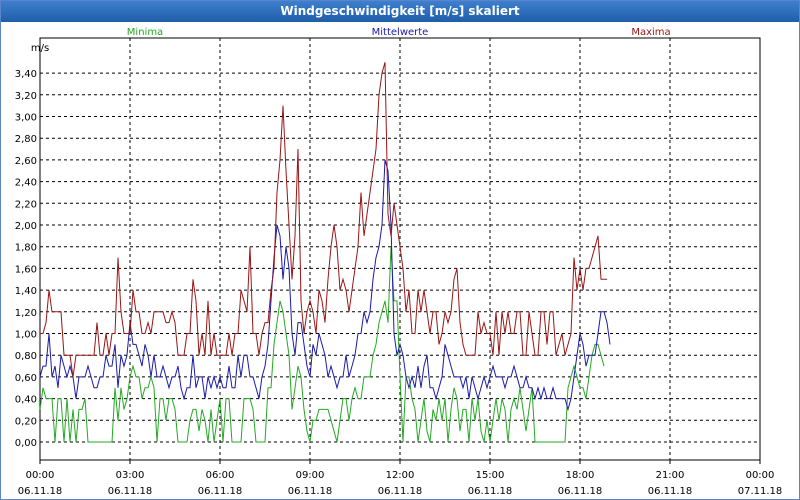 The height and width of the screenshot is (500, 800). Describe the element at coordinates (26, 421) in the screenshot. I see `y-tick-label: 0,20` at that location.